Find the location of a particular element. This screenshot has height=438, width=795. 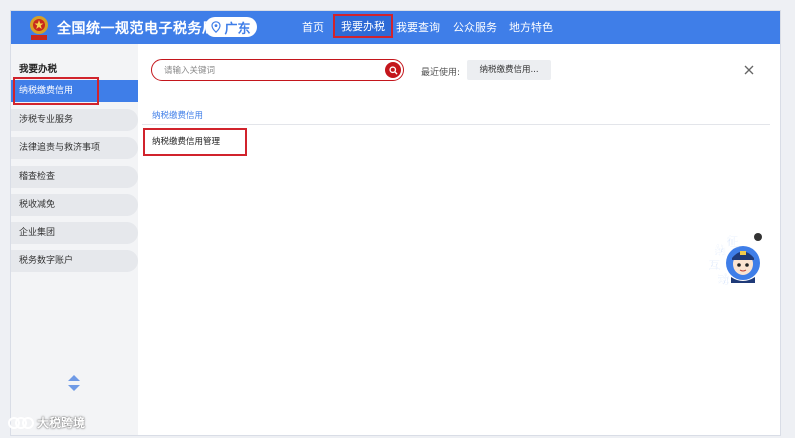

assistant-char: 征 is located at coordinates (732, 241).